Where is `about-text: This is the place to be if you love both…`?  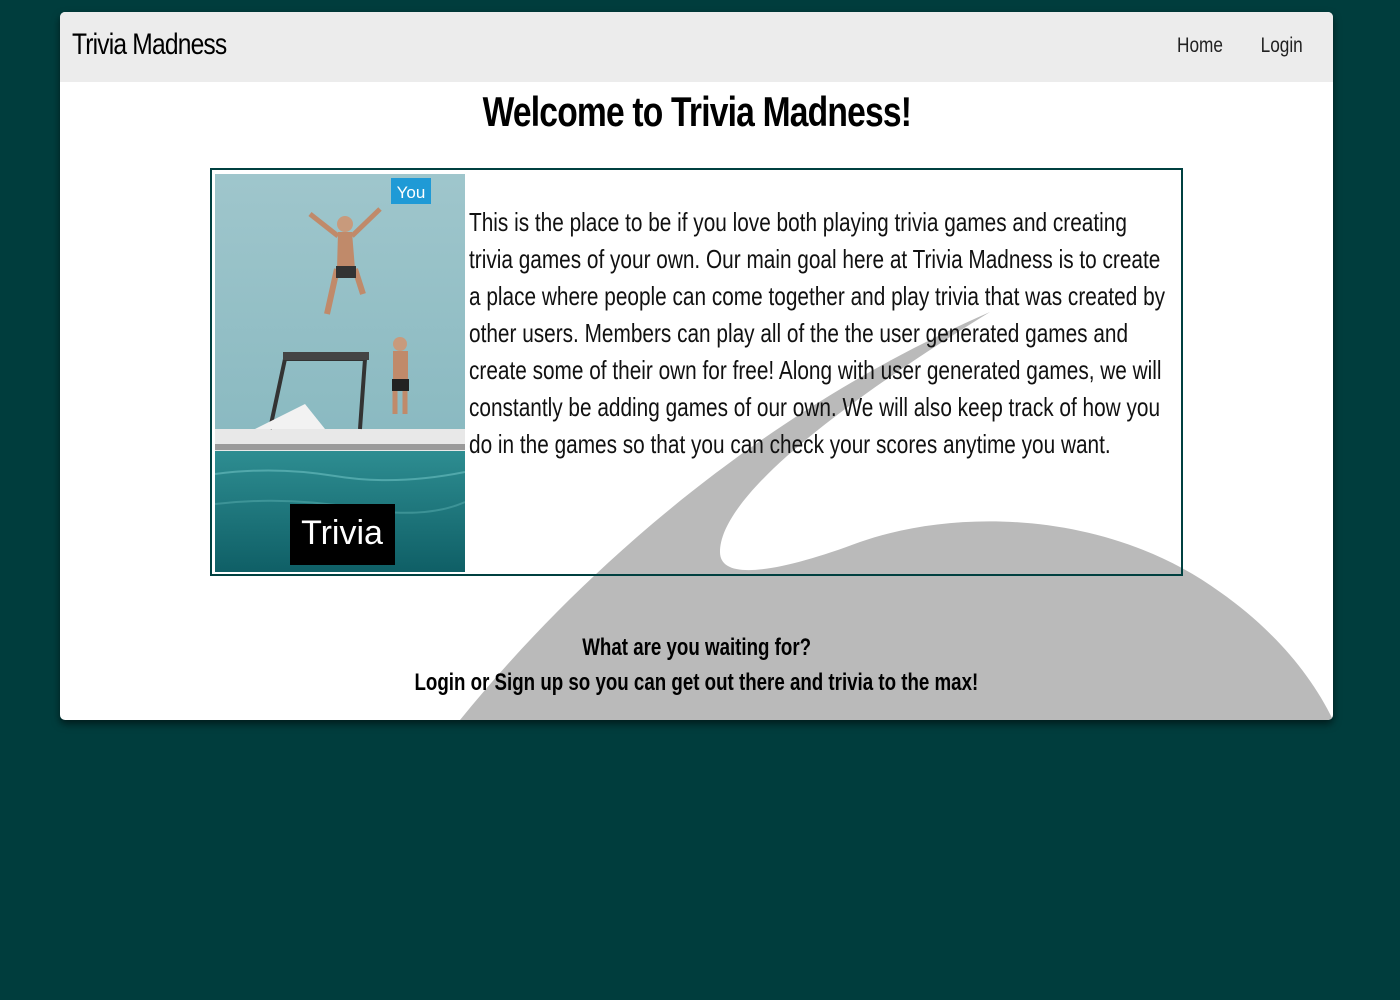
about-text: This is the place to be if you love both… is located at coordinates (817, 333).